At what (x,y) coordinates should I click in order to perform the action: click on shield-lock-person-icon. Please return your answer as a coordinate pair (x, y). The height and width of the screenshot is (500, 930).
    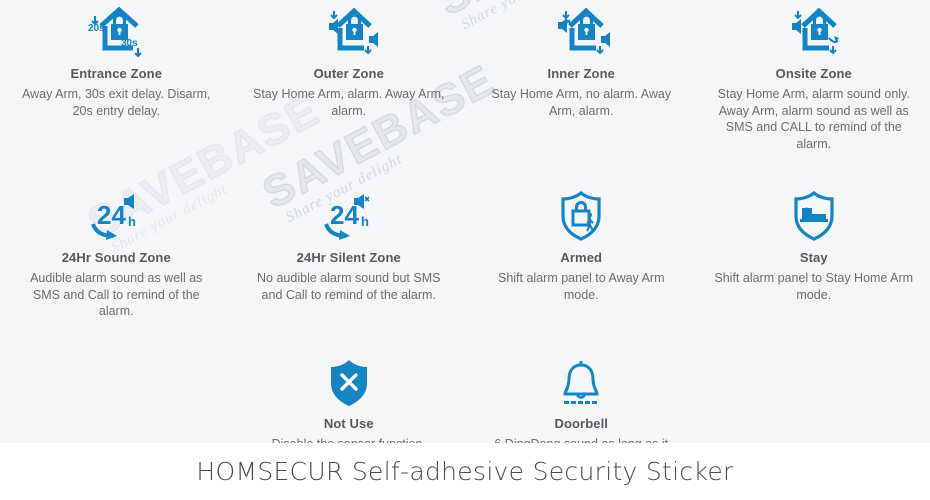
    Looking at the image, I should click on (581, 211).